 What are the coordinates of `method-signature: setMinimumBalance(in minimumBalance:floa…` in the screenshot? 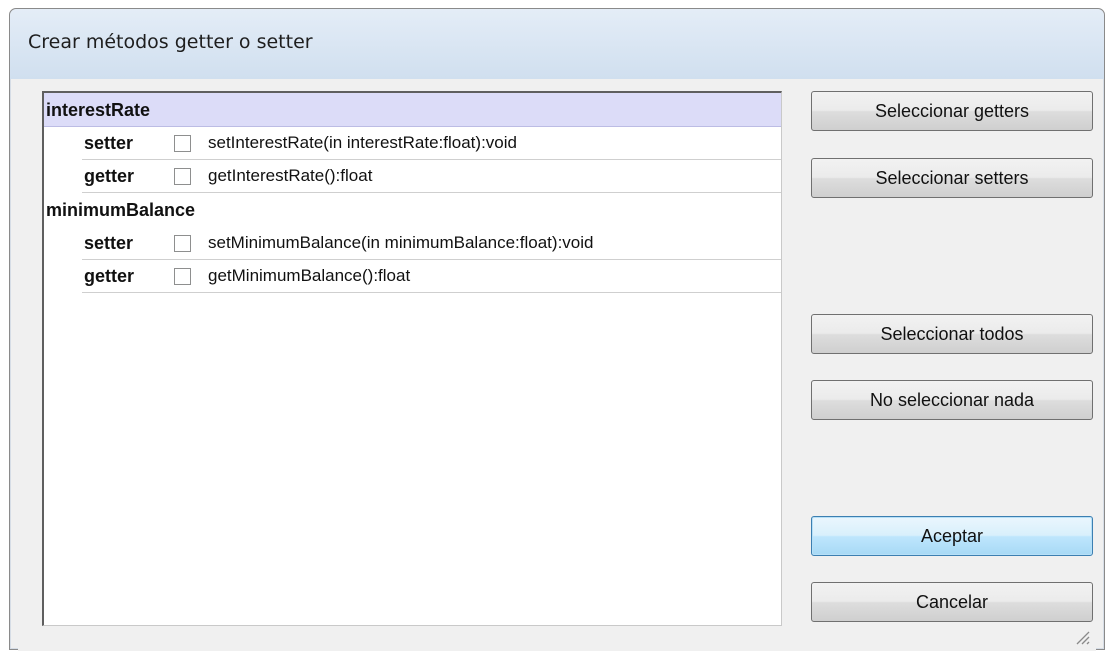 It's located at (401, 242).